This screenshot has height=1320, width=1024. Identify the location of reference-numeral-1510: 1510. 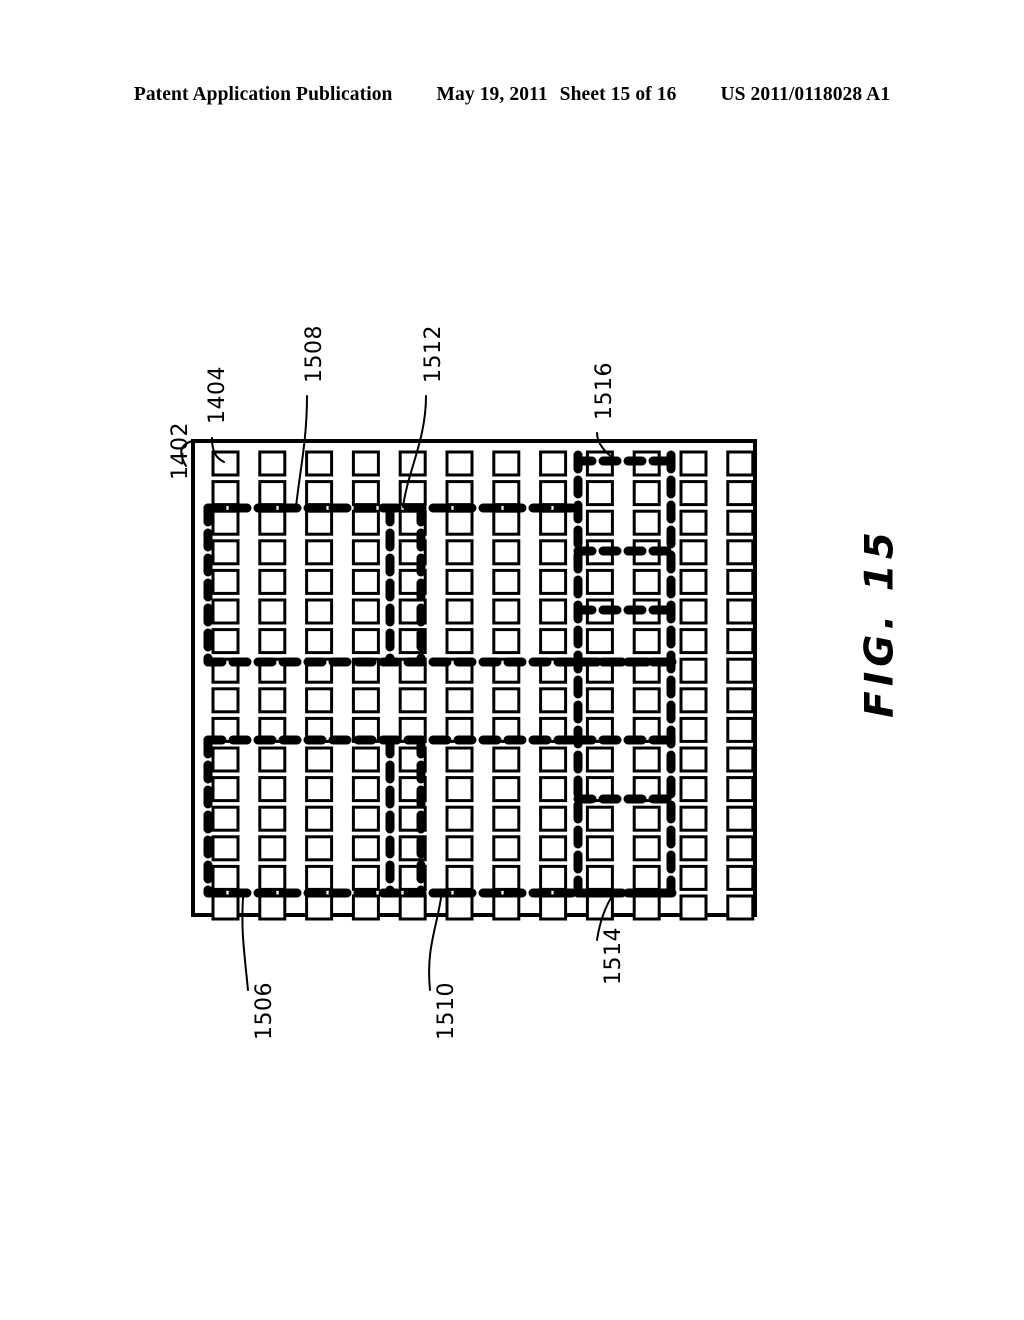
(446, 1011).